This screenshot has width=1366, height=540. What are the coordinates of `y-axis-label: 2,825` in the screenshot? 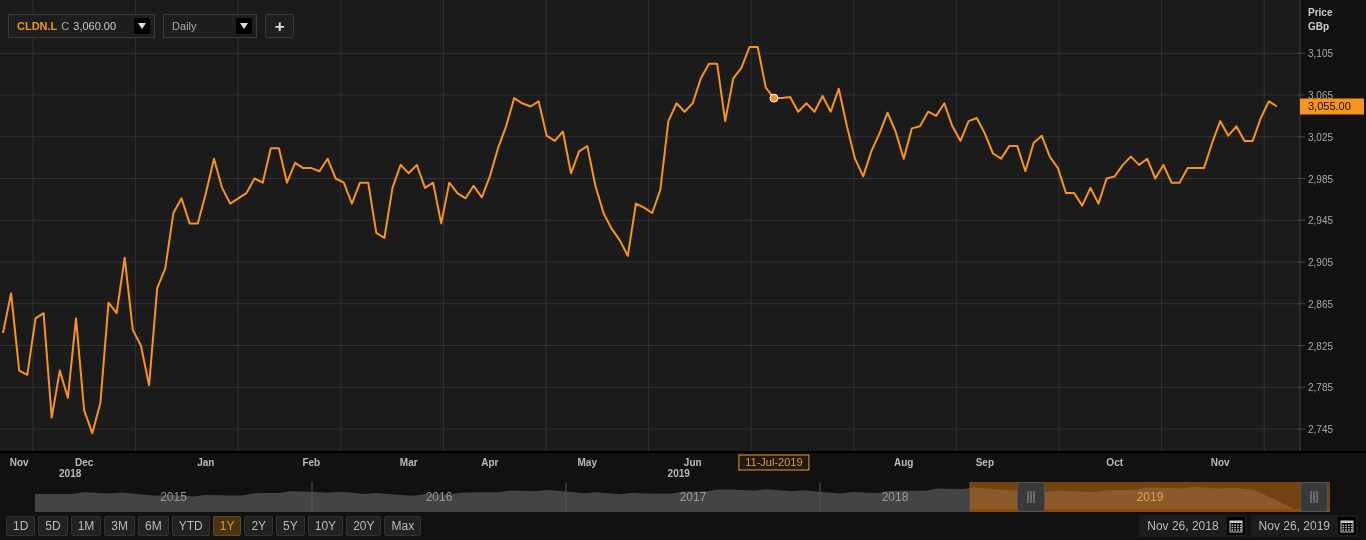 It's located at (1321, 346).